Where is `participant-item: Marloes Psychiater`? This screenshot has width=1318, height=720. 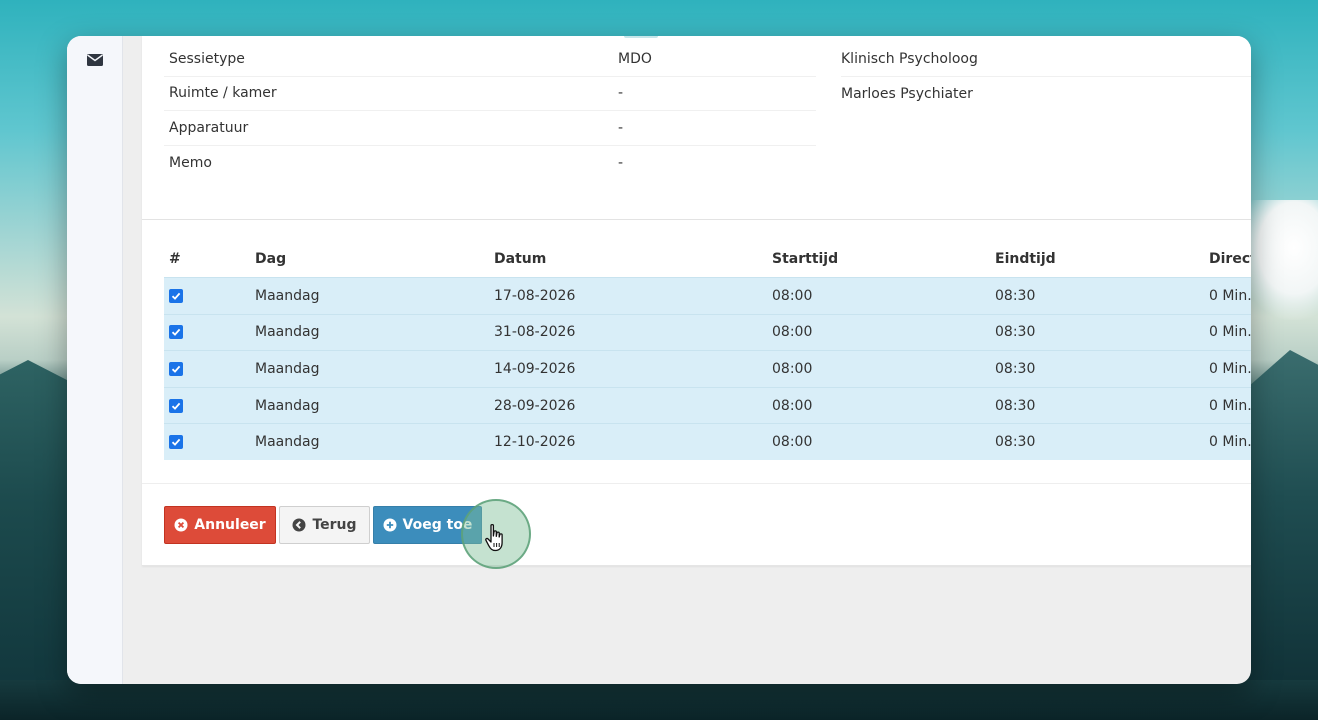 participant-item: Marloes Psychiater is located at coordinates (1046, 94).